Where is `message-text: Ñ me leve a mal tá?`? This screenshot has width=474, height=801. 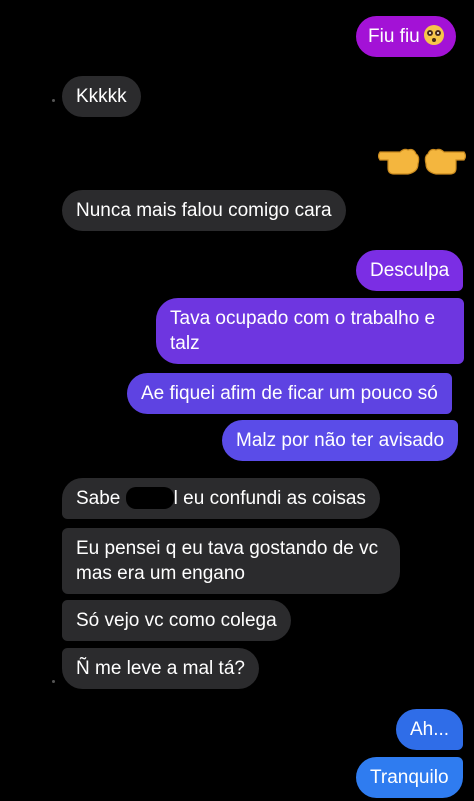 message-text: Ñ me leve a mal tá? is located at coordinates (160, 668).